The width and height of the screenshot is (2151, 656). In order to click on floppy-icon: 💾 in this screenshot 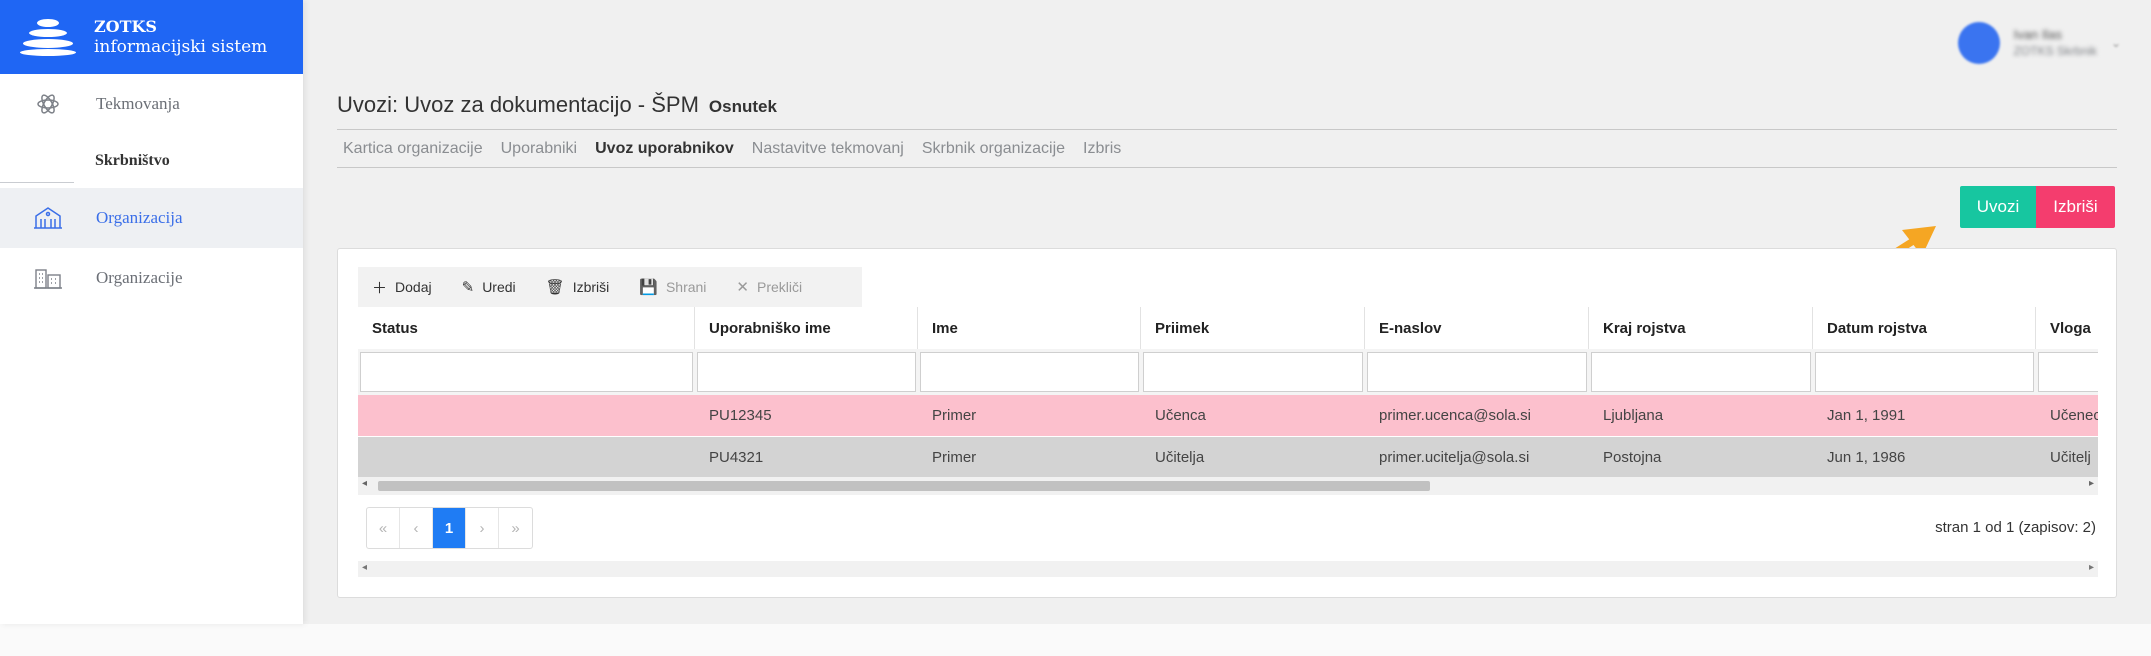, I will do `click(648, 287)`.